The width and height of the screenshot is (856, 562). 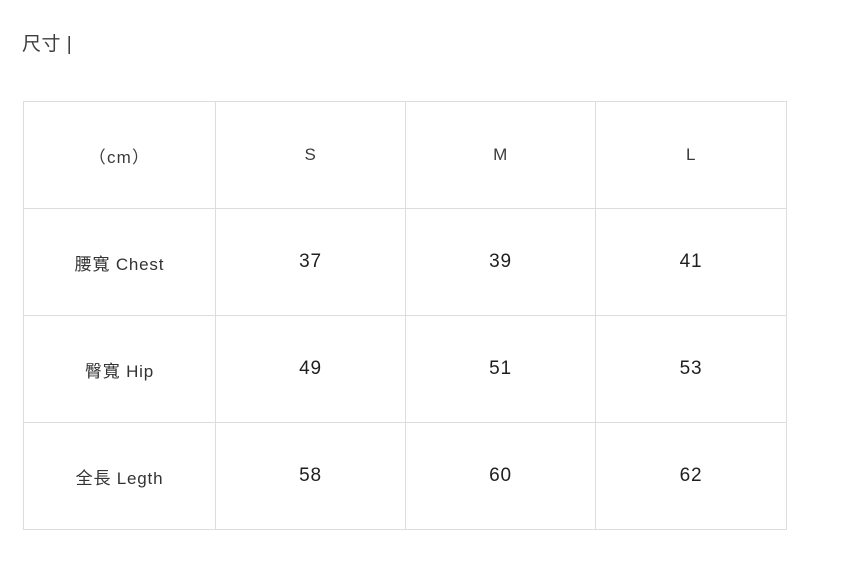 What do you see at coordinates (119, 155) in the screenshot?
I see `column-header-unit: （cm）` at bounding box center [119, 155].